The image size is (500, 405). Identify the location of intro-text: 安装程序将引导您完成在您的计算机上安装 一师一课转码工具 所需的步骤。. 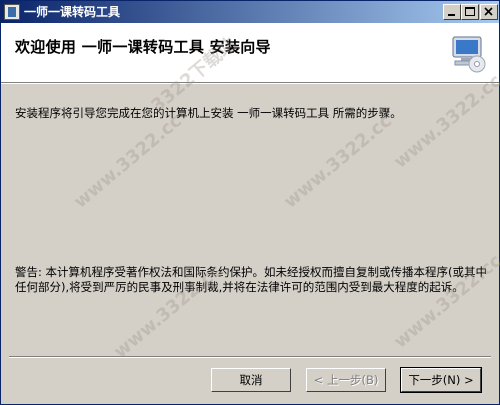
(208, 113).